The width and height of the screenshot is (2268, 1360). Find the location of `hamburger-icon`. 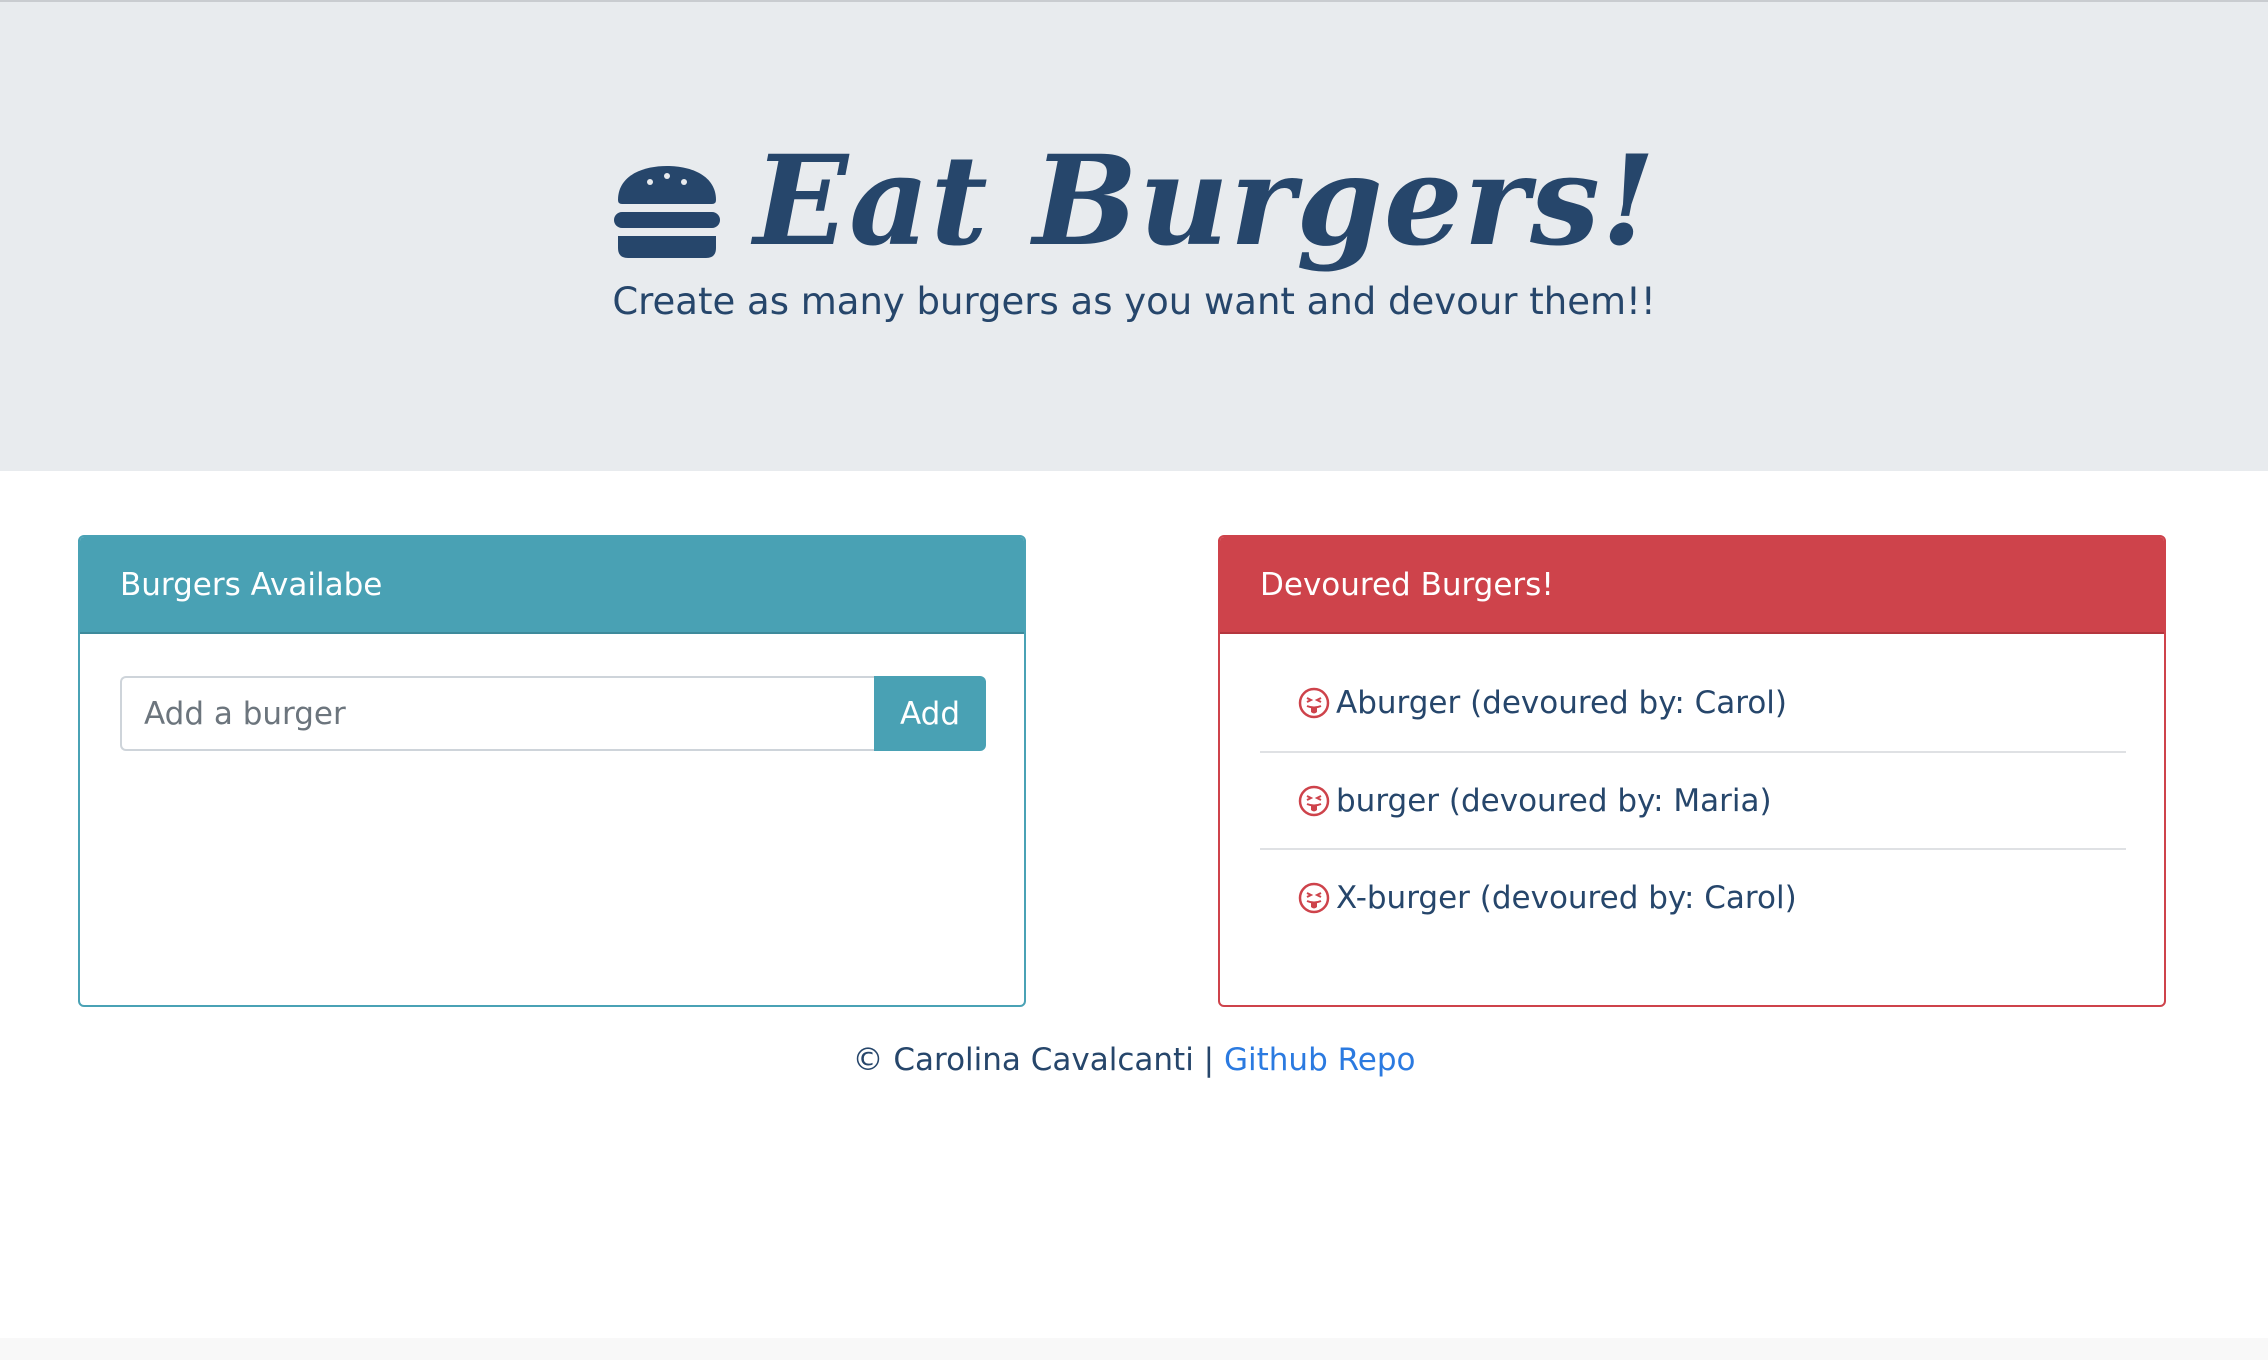

hamburger-icon is located at coordinates (666, 212).